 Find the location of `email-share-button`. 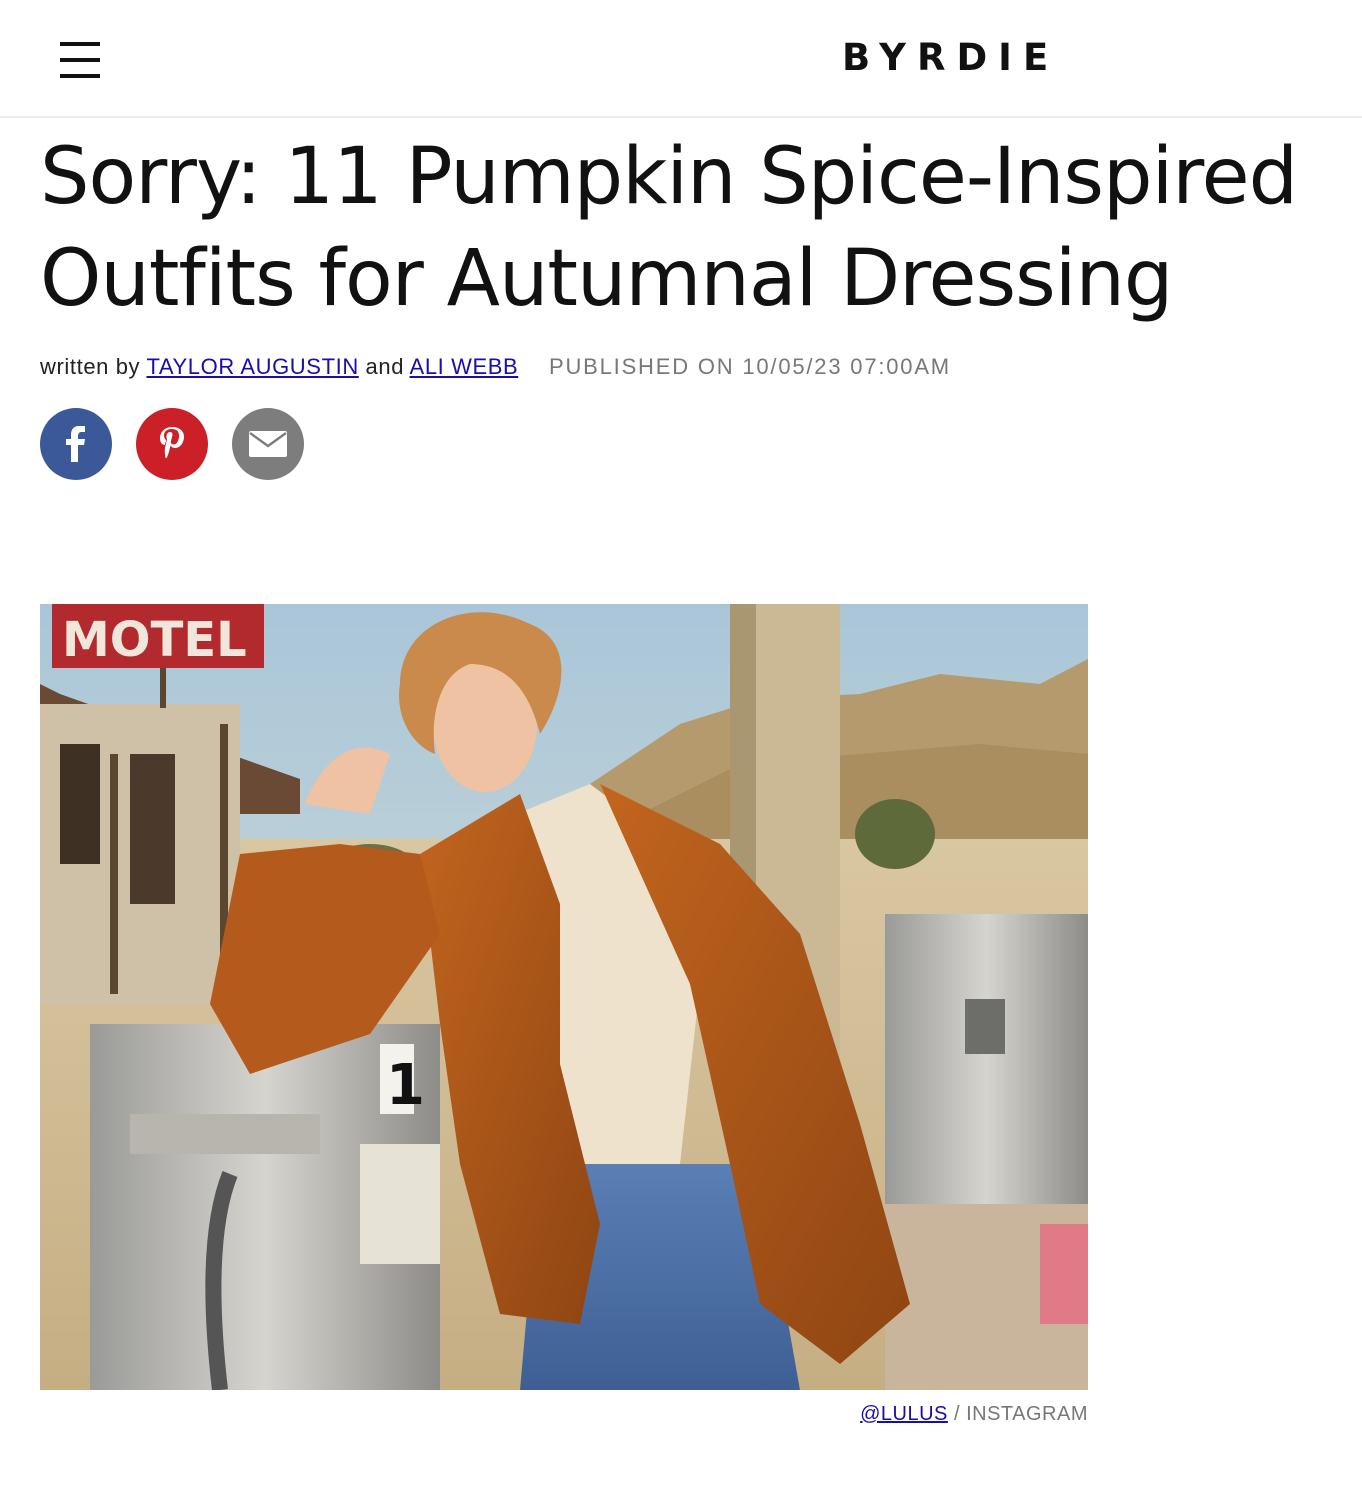

email-share-button is located at coordinates (268, 444).